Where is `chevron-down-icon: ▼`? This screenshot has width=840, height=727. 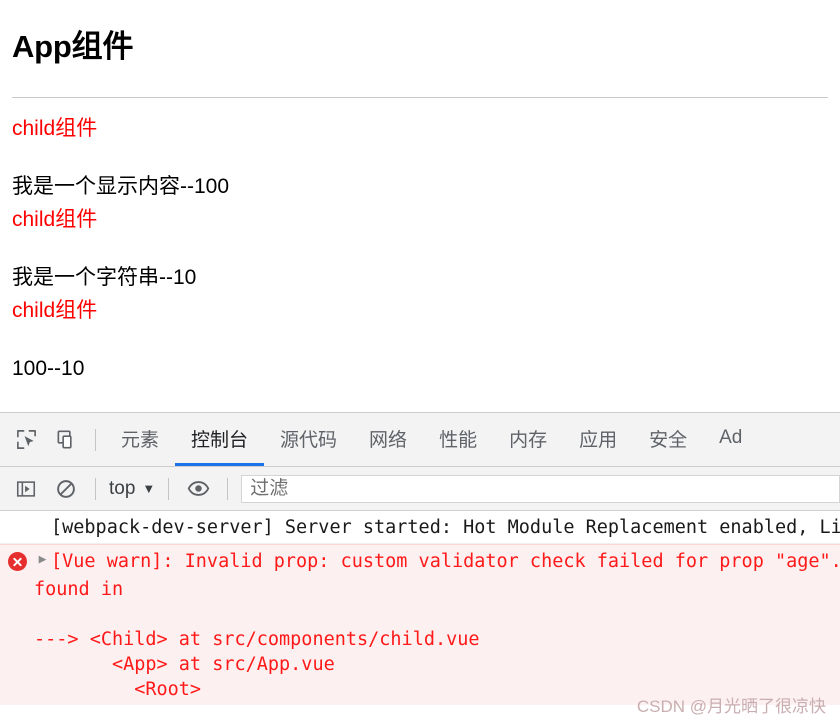
chevron-down-icon: ▼ is located at coordinates (149, 488).